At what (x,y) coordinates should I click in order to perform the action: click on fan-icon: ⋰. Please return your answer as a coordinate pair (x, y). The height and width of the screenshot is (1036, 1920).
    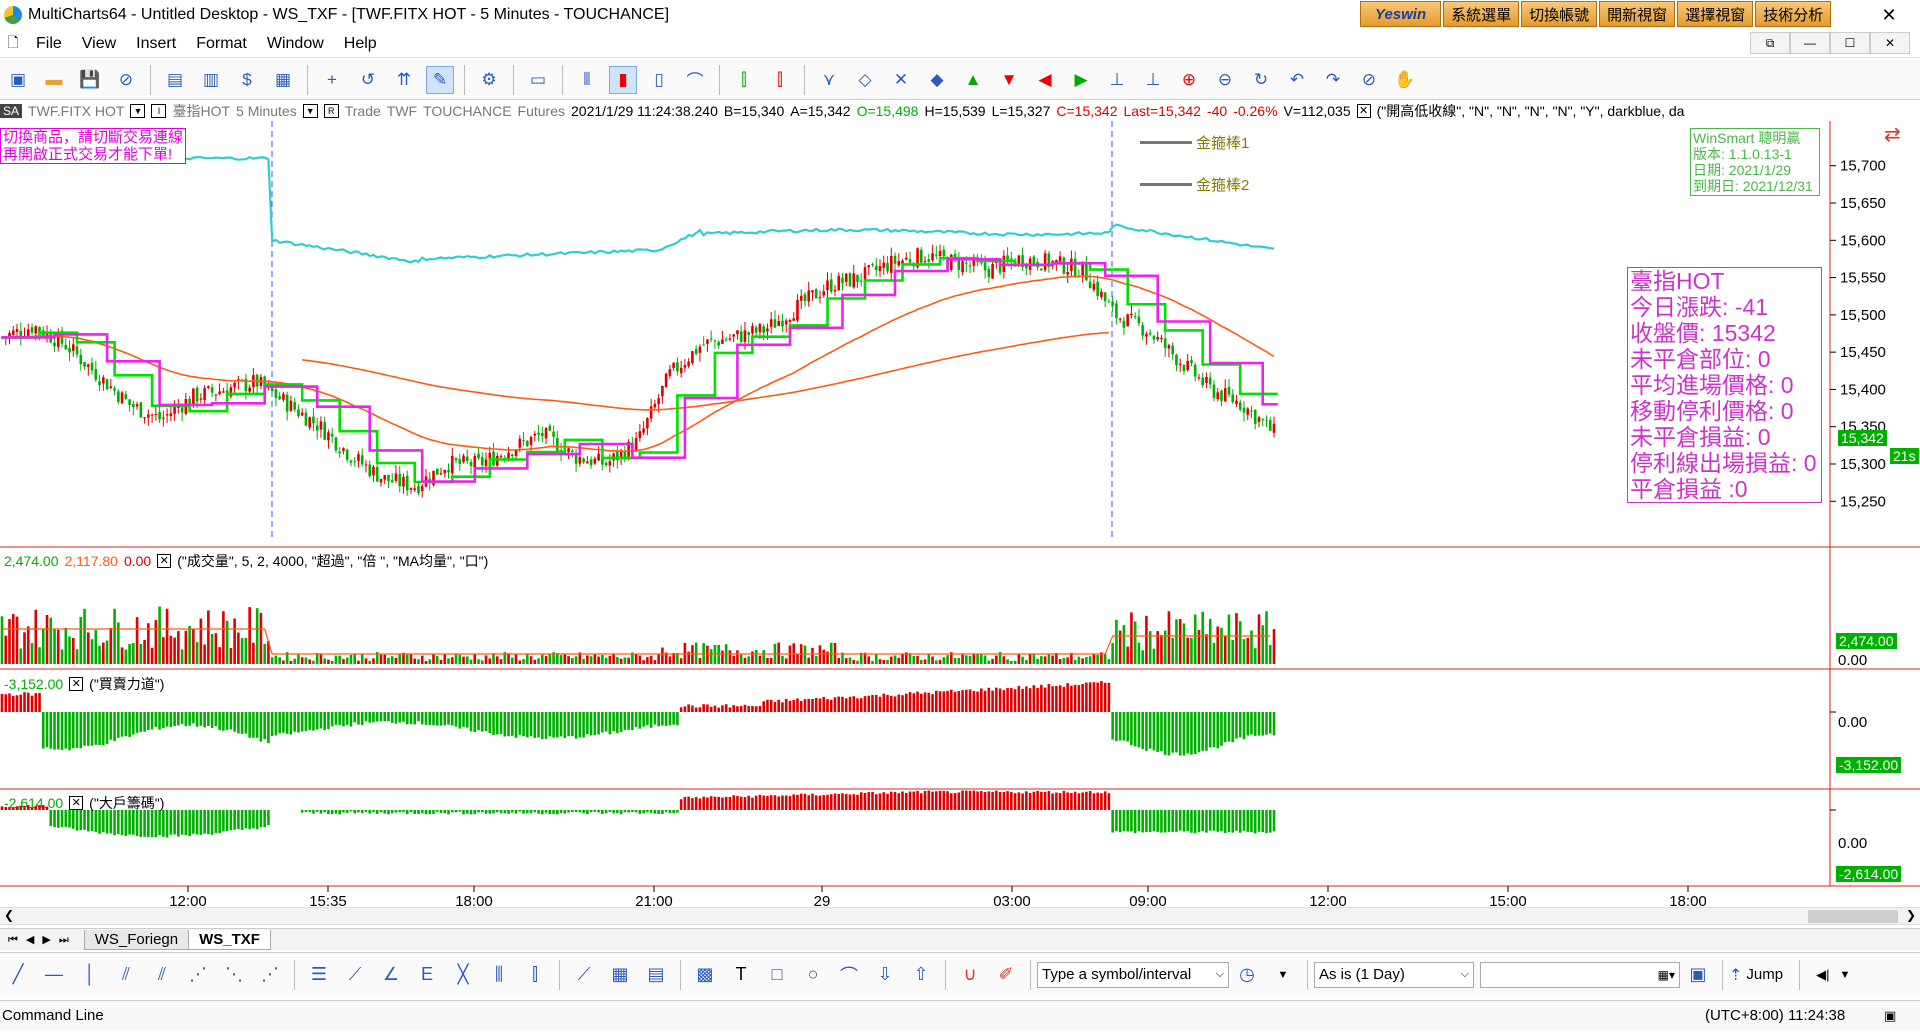
    Looking at the image, I should click on (198, 975).